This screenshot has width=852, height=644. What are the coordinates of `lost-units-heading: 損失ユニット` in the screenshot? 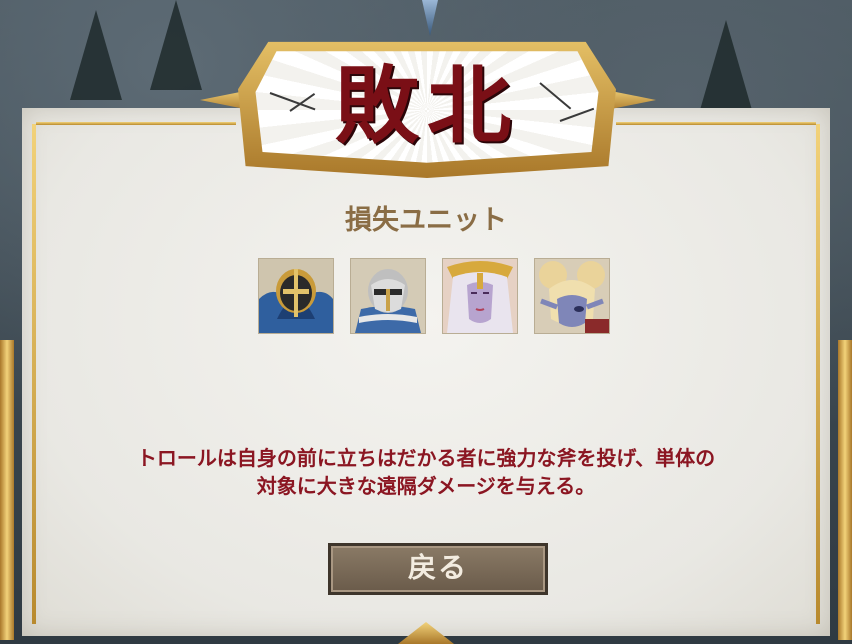 It's located at (426, 220).